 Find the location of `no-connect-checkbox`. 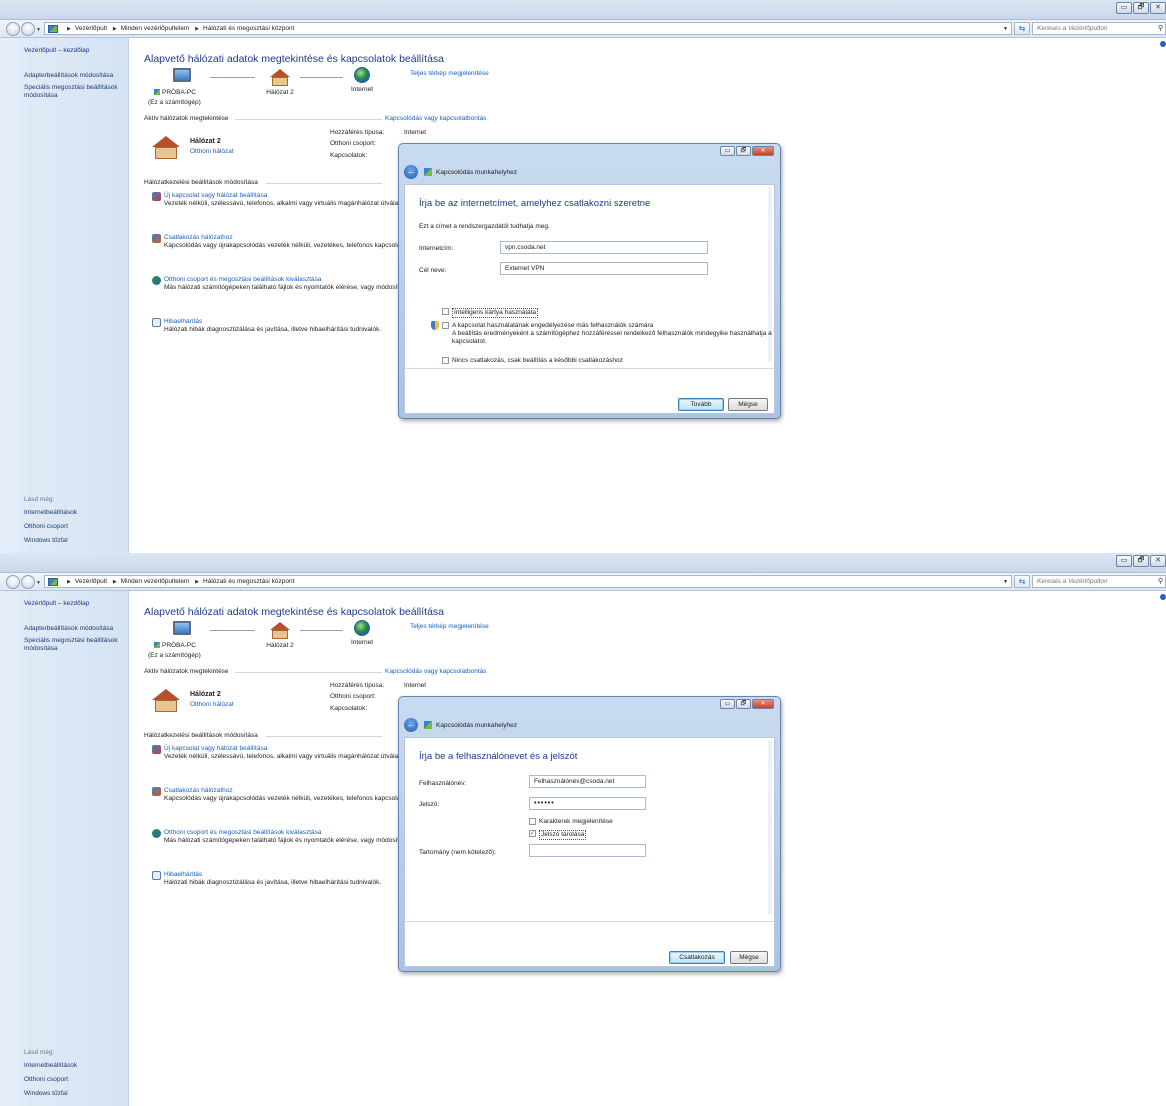

no-connect-checkbox is located at coordinates (445, 360).